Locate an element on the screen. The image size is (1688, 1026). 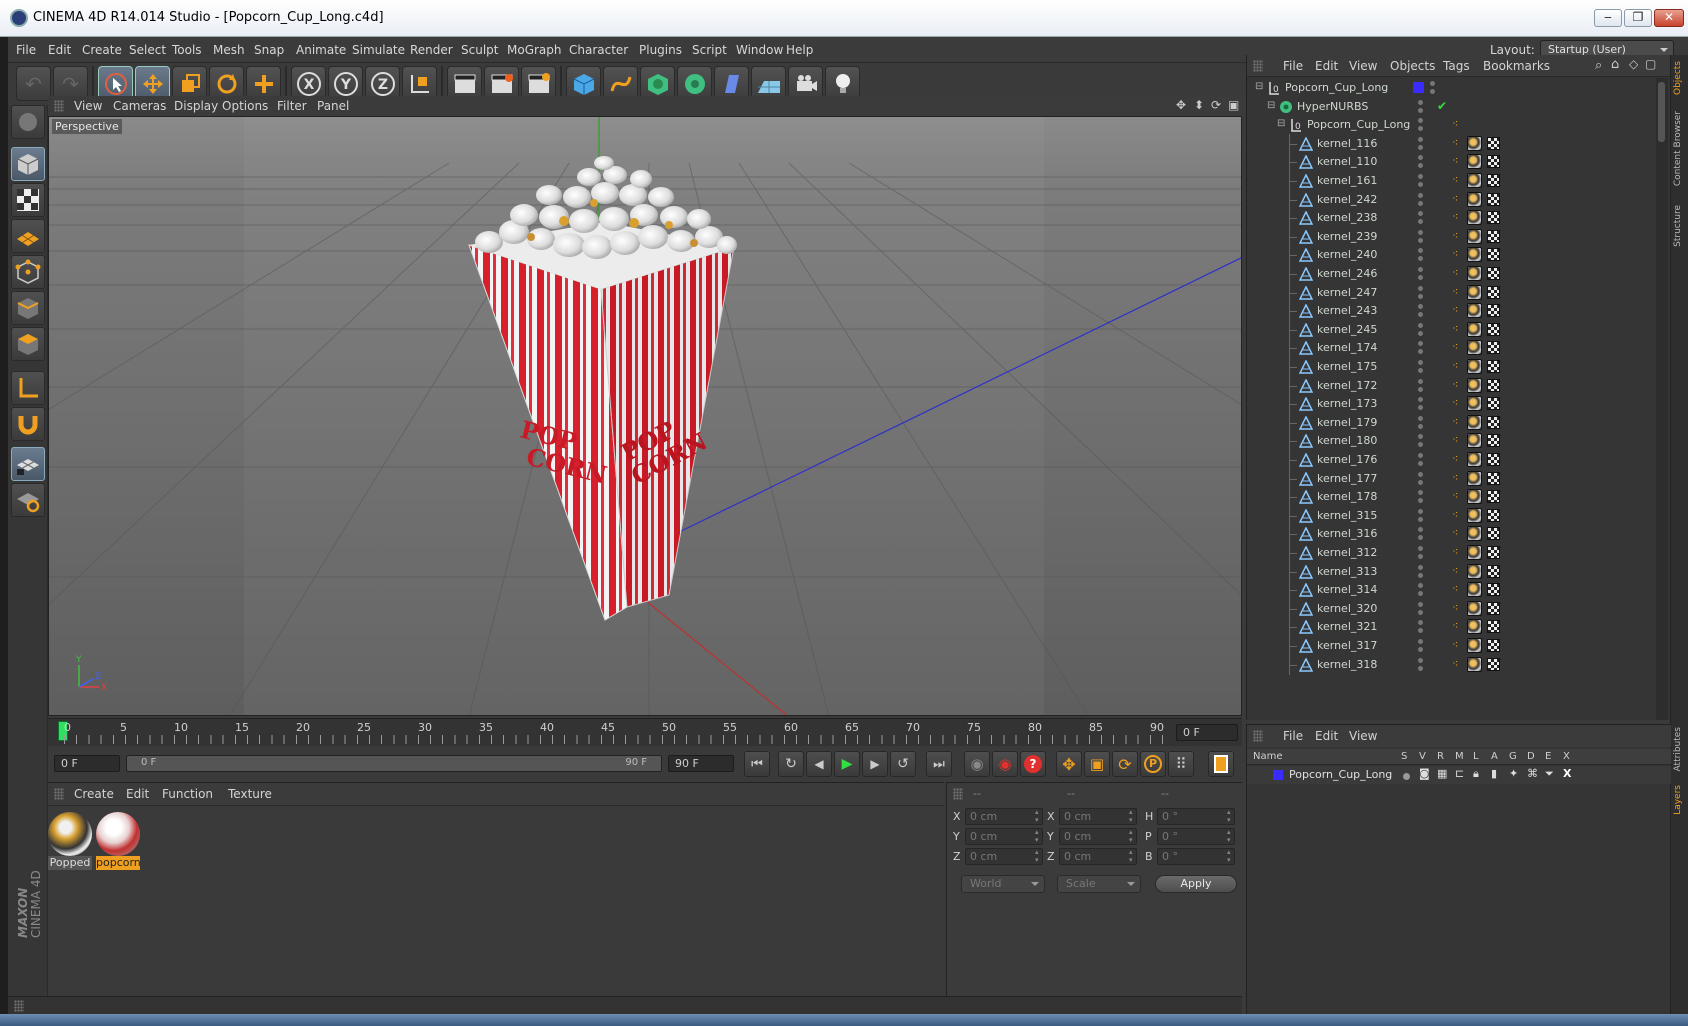
object-row-kernel: kernel_180 ⁖ is located at coordinates (1452, 441).